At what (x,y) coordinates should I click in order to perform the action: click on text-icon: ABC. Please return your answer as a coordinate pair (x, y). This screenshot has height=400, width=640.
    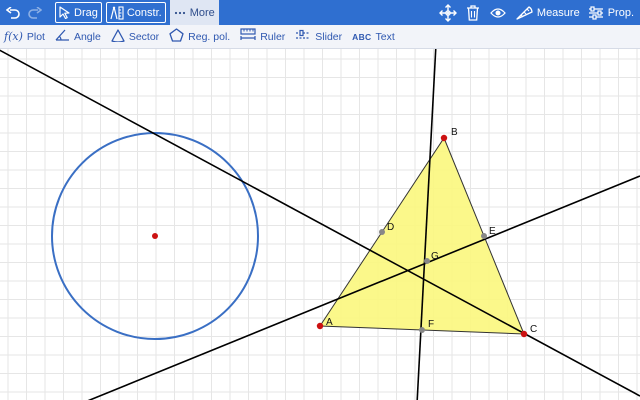
    Looking at the image, I should click on (362, 36).